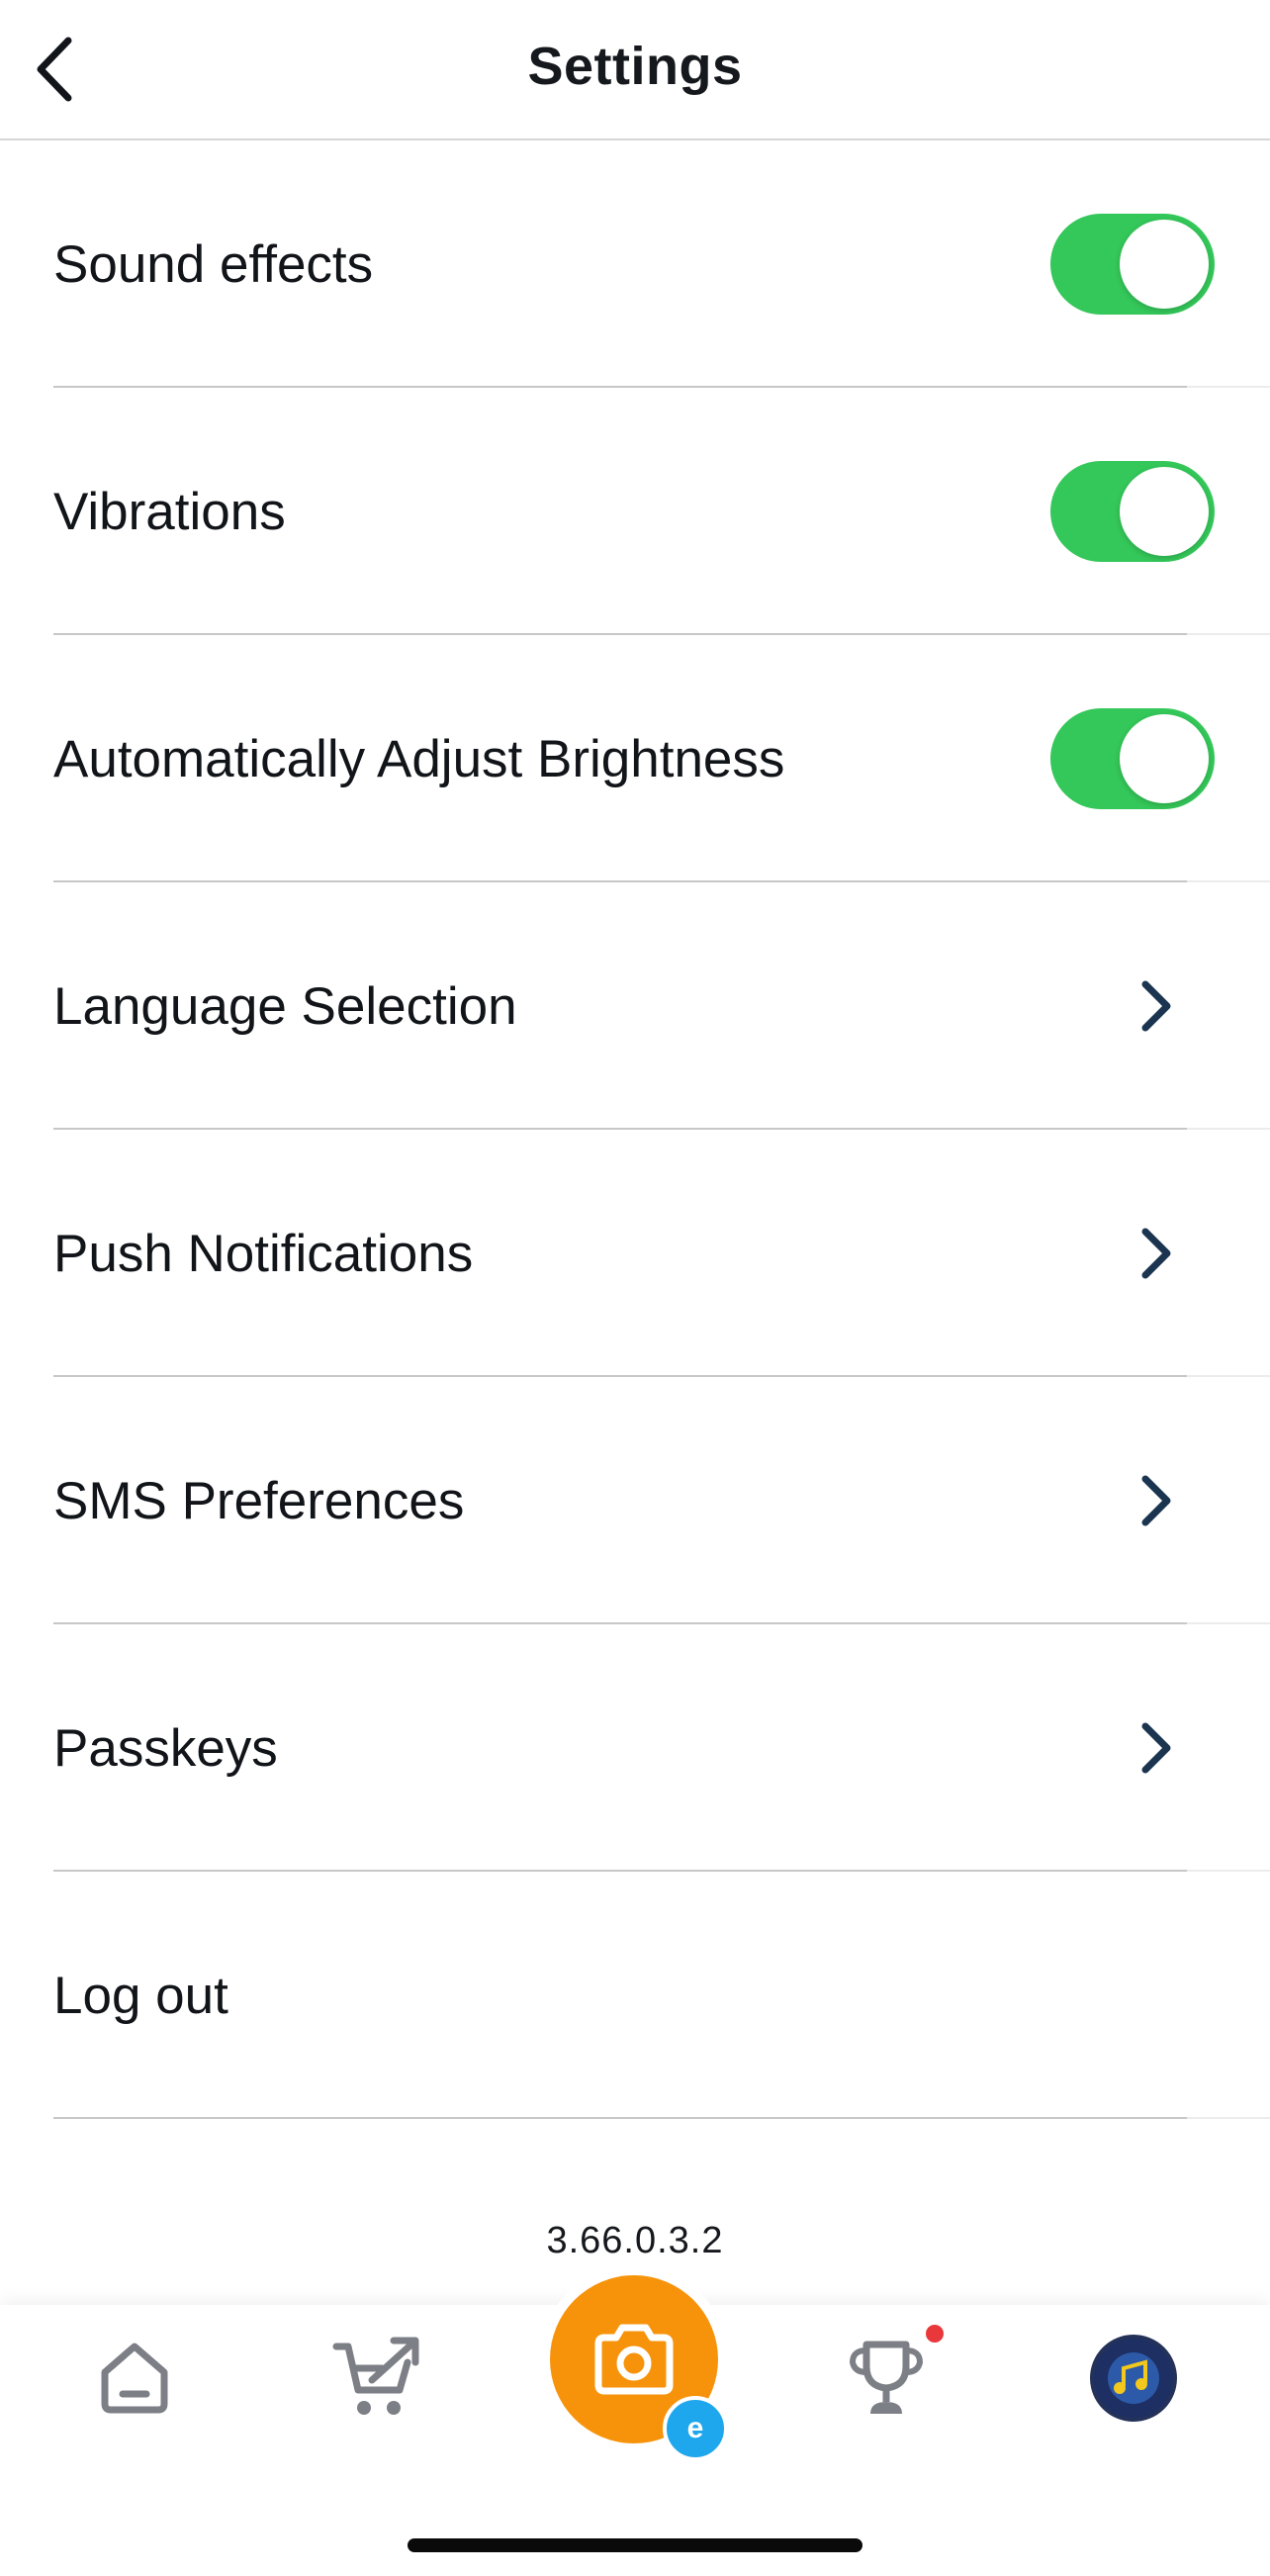 The height and width of the screenshot is (2576, 1270). What do you see at coordinates (935, 2334) in the screenshot?
I see `notification-dot` at bounding box center [935, 2334].